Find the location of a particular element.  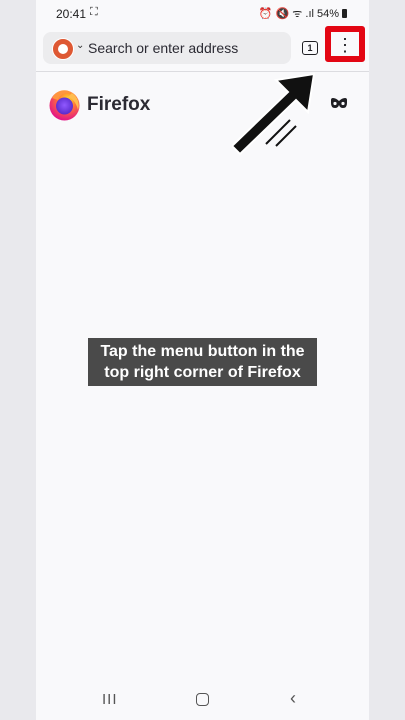

home-button is located at coordinates (202, 699).